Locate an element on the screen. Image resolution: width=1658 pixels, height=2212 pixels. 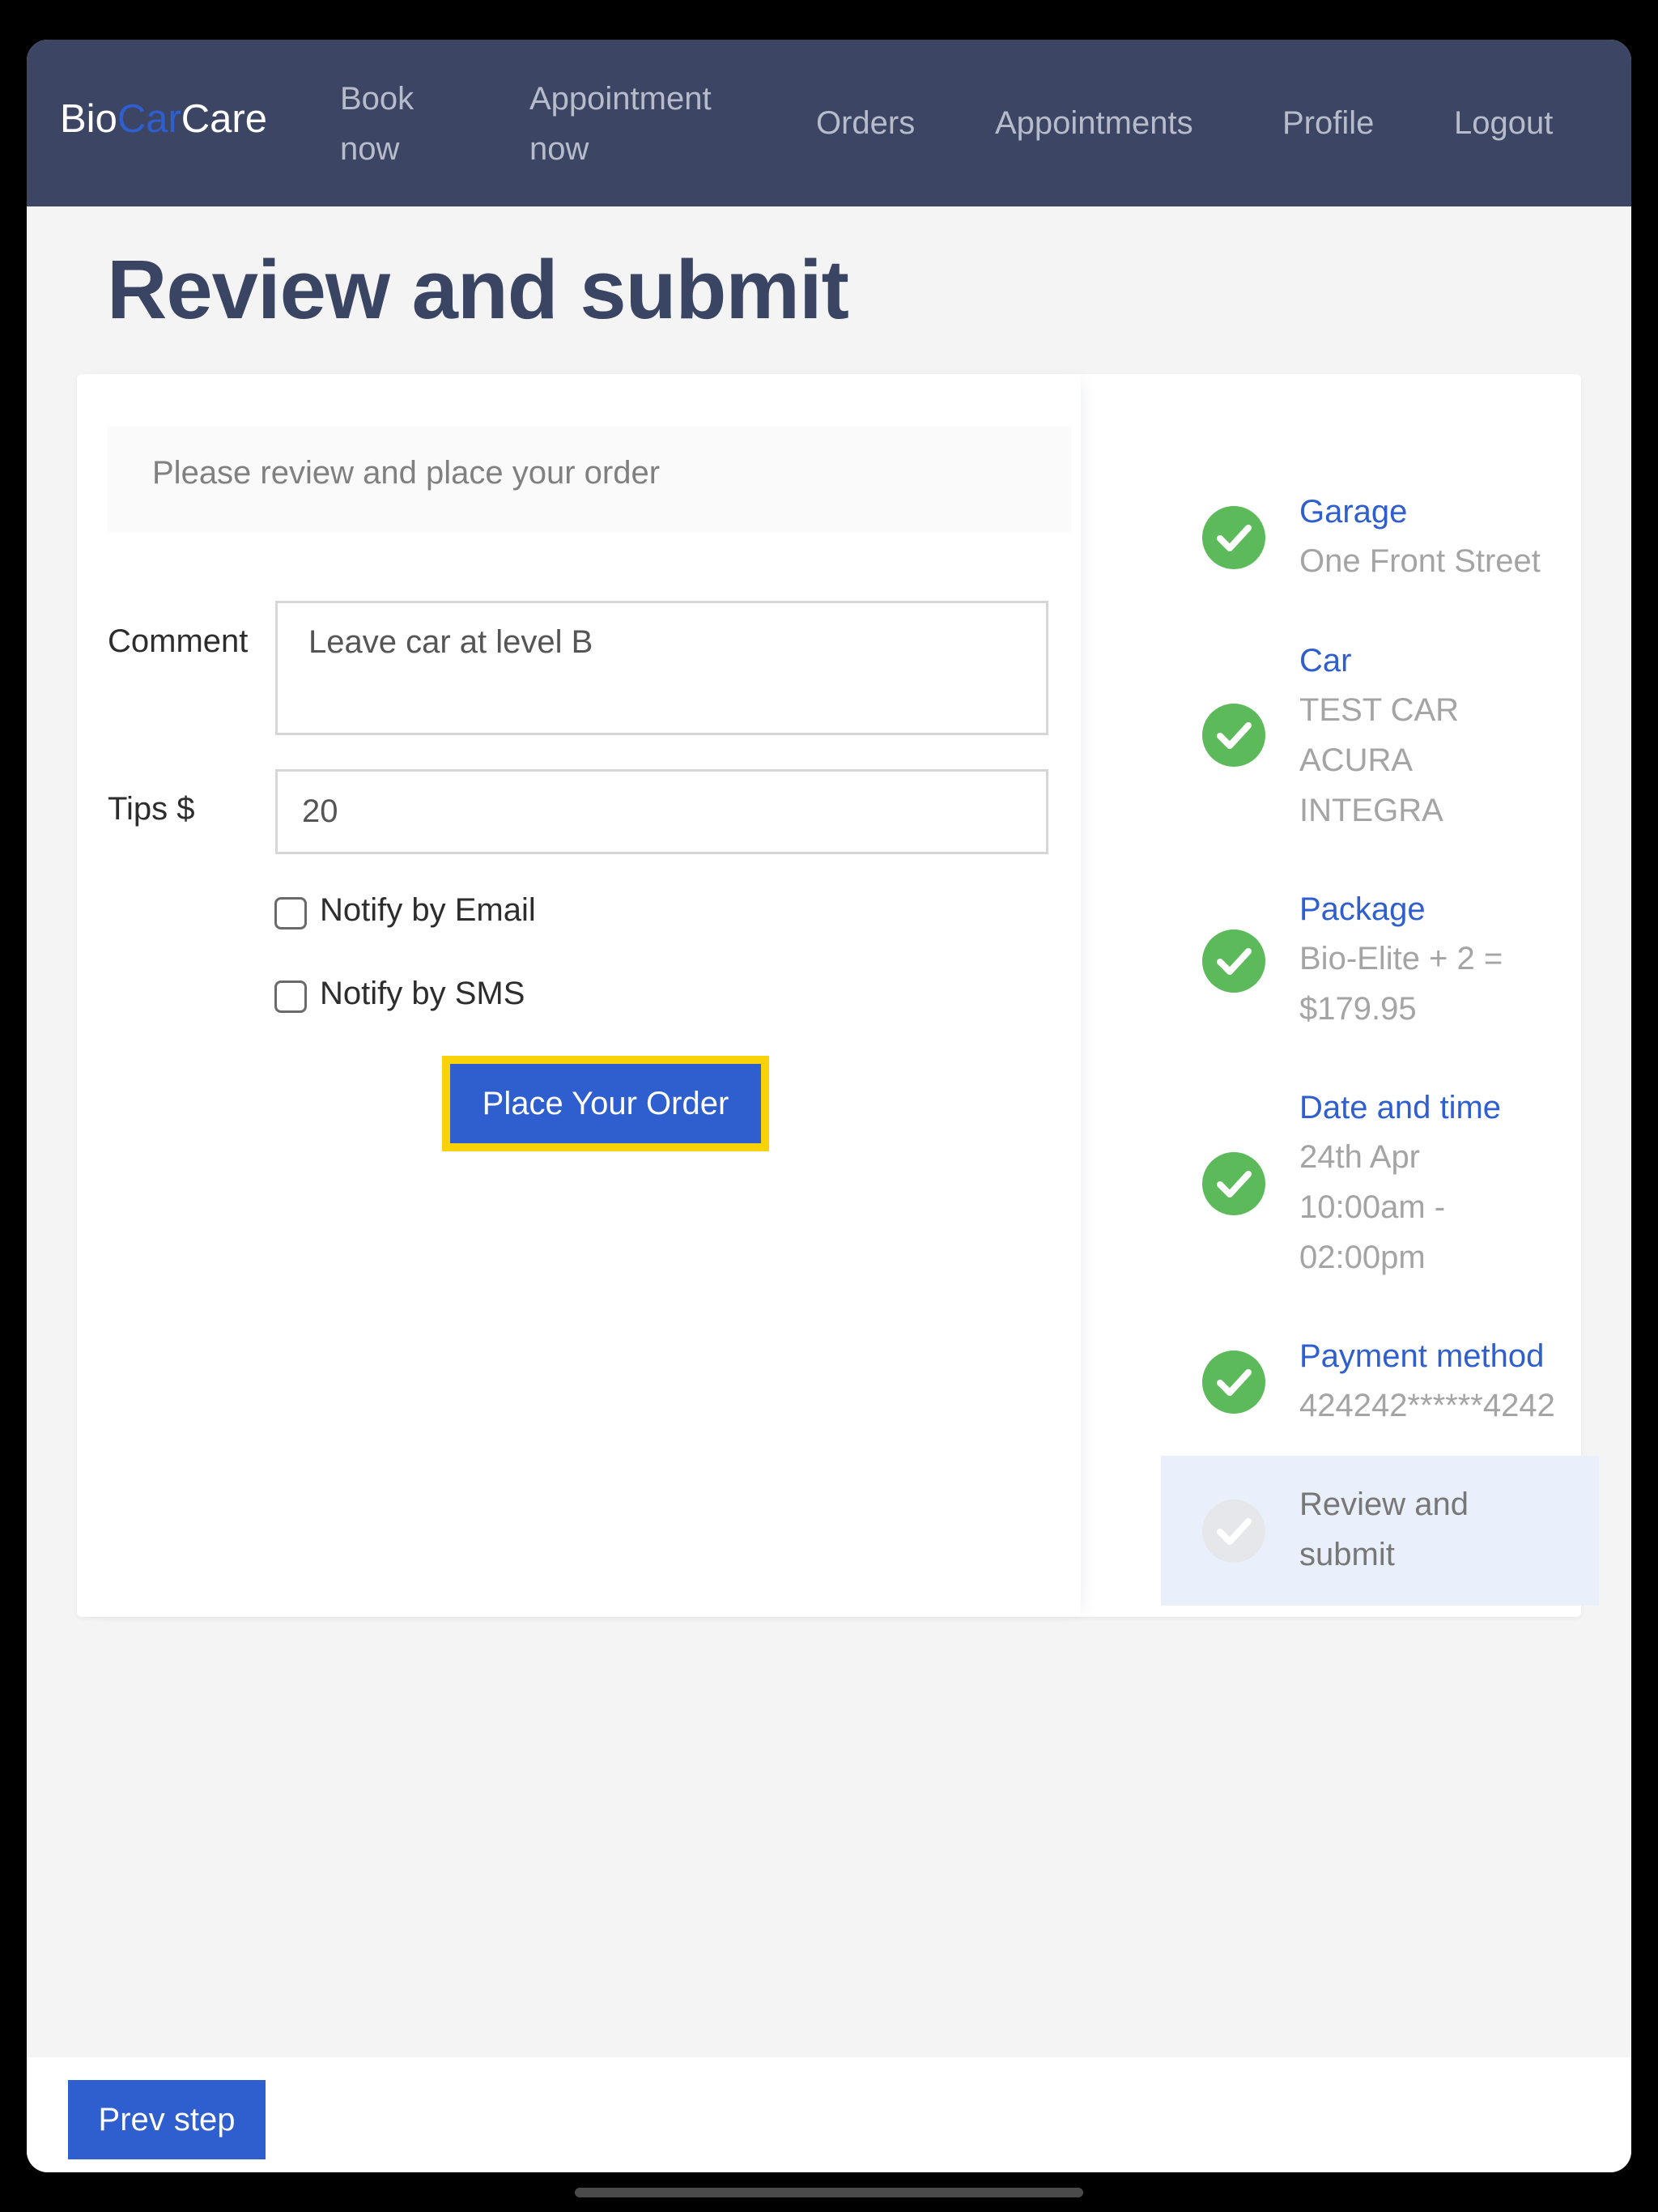
nav-orders: Orders is located at coordinates (865, 123).